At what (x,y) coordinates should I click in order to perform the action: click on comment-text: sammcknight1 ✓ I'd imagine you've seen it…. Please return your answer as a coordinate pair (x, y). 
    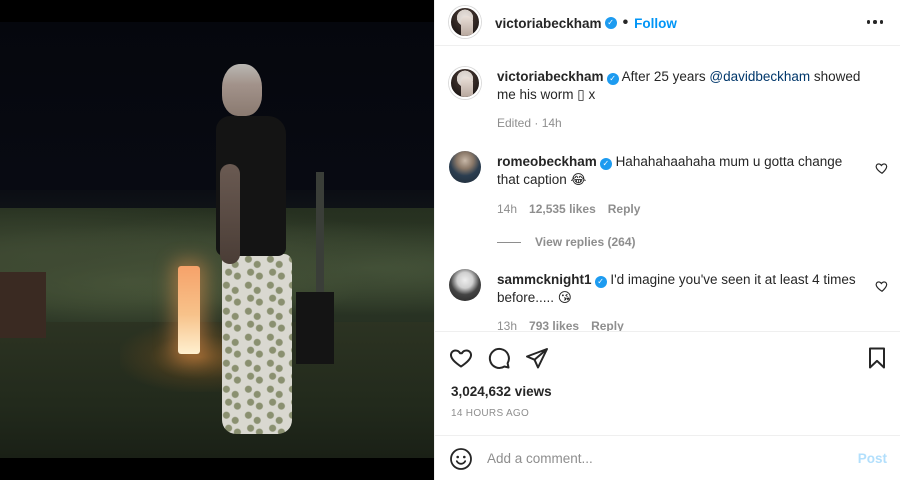
    Looking at the image, I should click on (682, 289).